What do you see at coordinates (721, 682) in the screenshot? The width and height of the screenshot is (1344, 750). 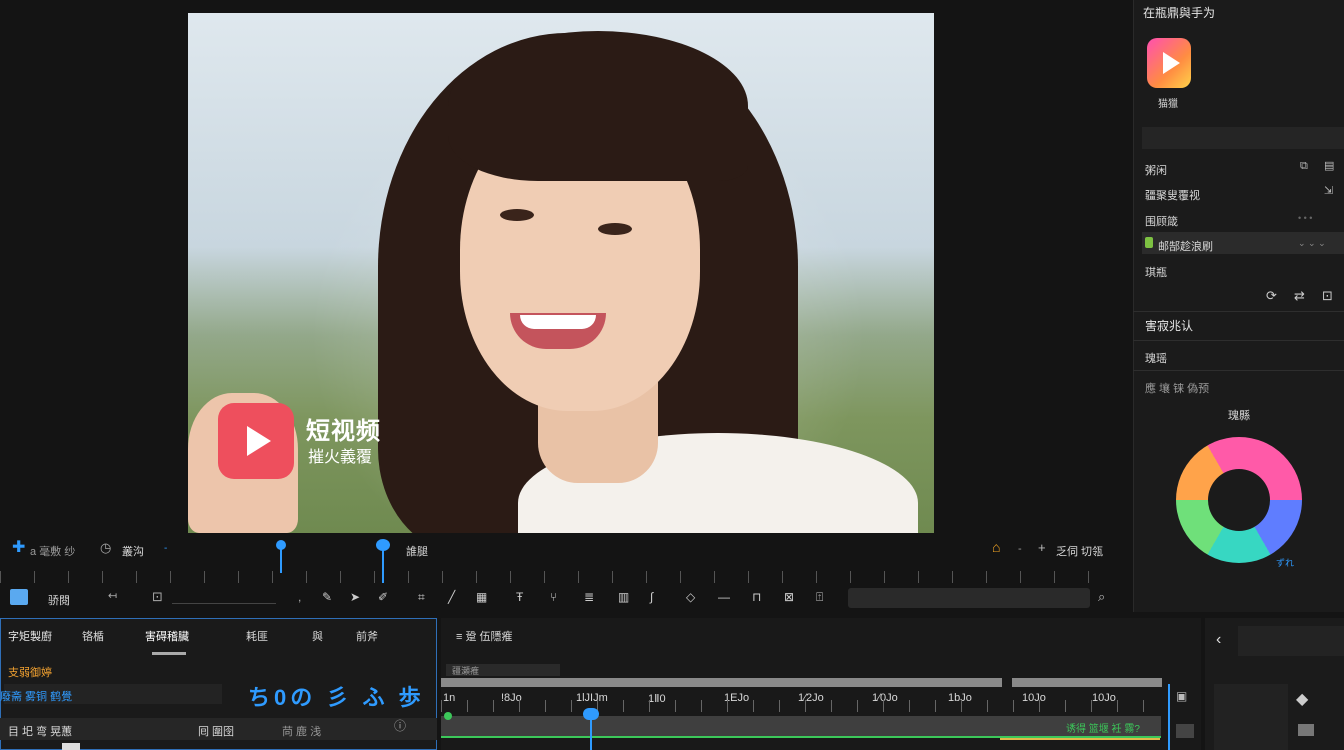 I see `work-area-bar` at bounding box center [721, 682].